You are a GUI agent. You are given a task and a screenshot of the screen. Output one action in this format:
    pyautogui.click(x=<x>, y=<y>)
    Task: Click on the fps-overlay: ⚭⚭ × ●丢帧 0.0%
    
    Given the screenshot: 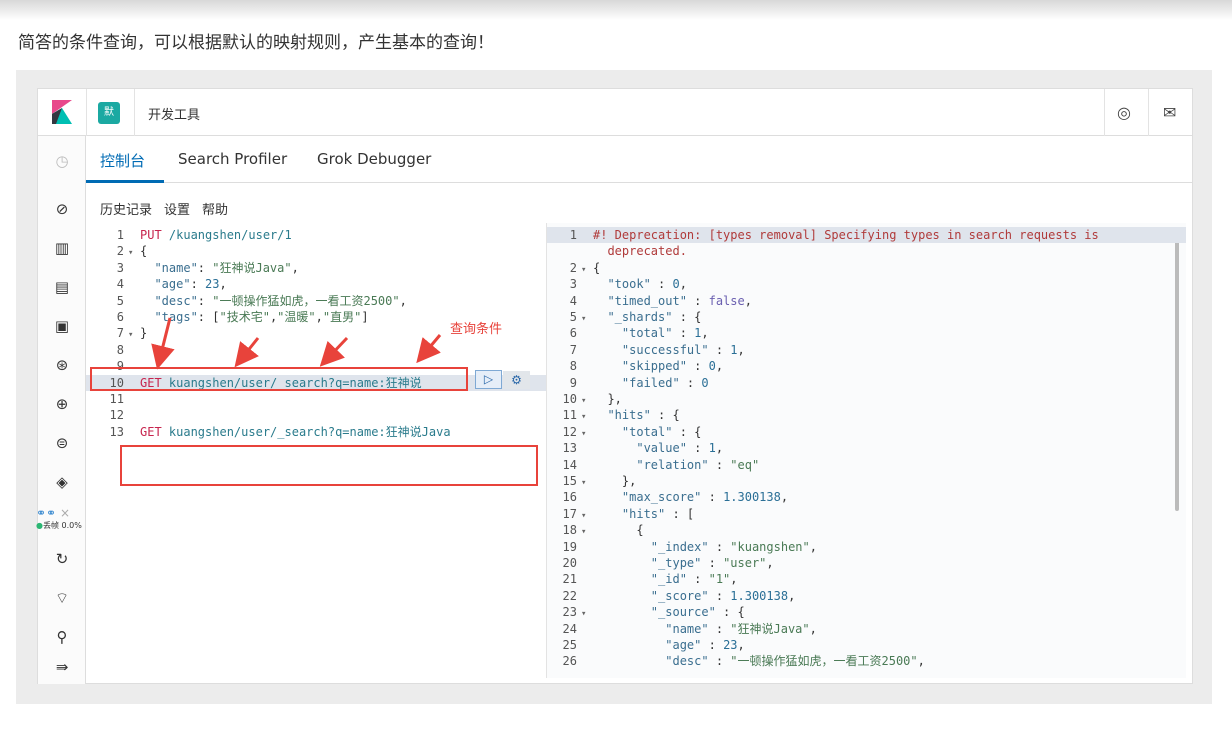 What is the action you would take?
    pyautogui.click(x=66, y=518)
    